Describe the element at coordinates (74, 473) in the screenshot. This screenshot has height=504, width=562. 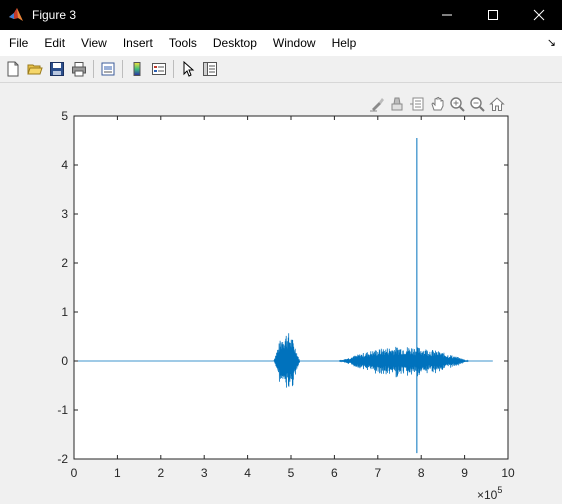
I see `x-tick-label: 0` at that location.